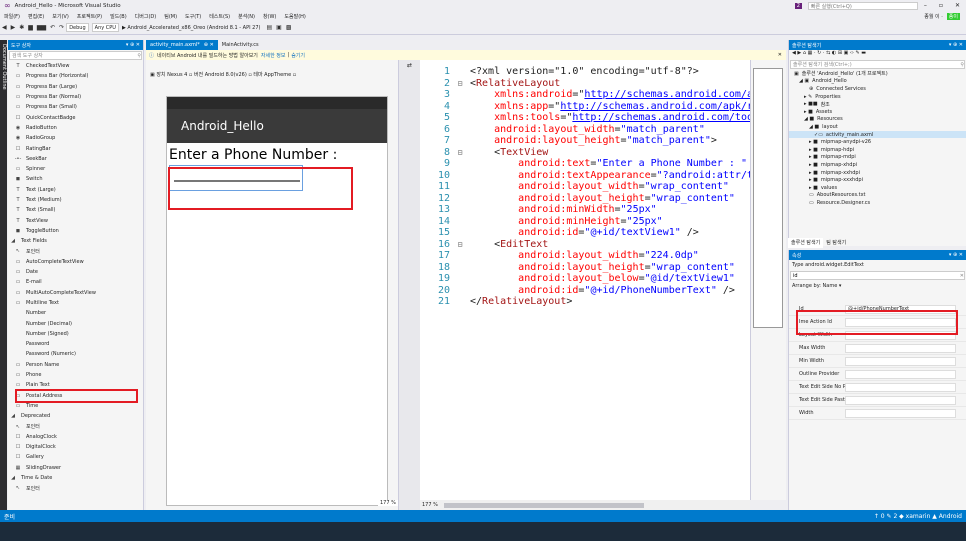  I want to click on property-row: Outline Provider, so click(877, 374).